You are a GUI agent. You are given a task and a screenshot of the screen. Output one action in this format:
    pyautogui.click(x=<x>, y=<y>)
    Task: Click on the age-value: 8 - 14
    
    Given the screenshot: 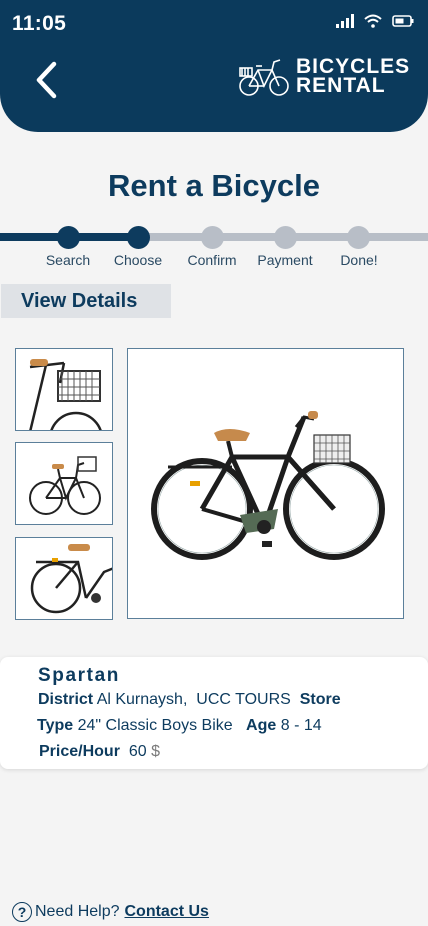 What is the action you would take?
    pyautogui.click(x=301, y=725)
    